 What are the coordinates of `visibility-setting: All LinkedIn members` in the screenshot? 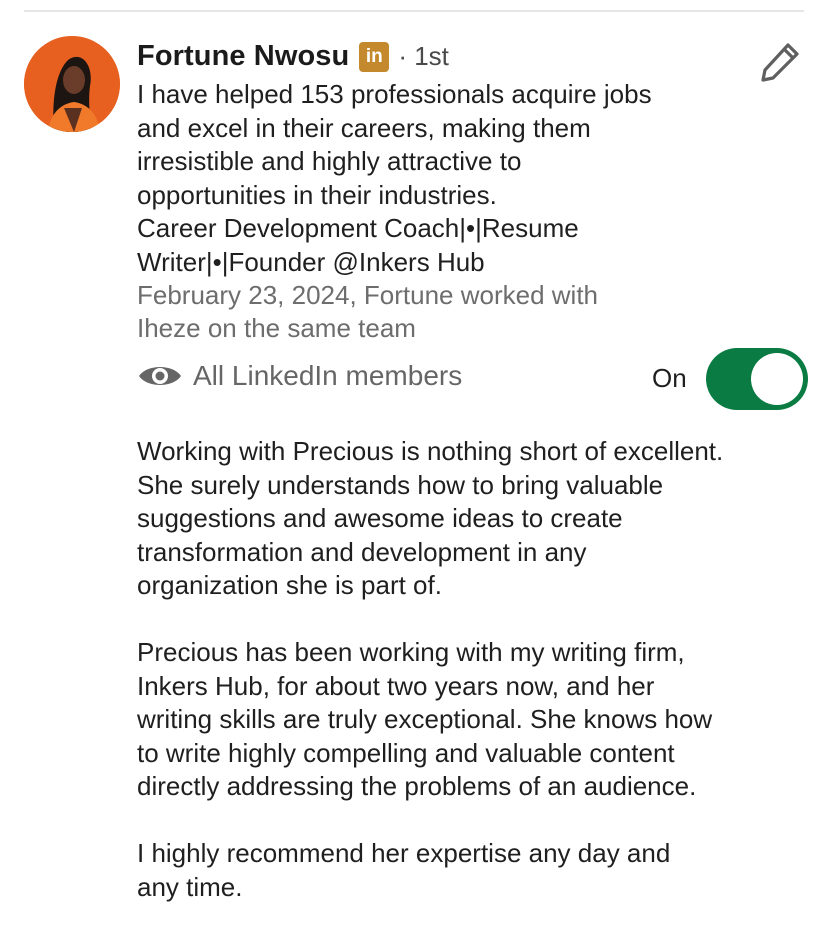 It's located at (299, 376).